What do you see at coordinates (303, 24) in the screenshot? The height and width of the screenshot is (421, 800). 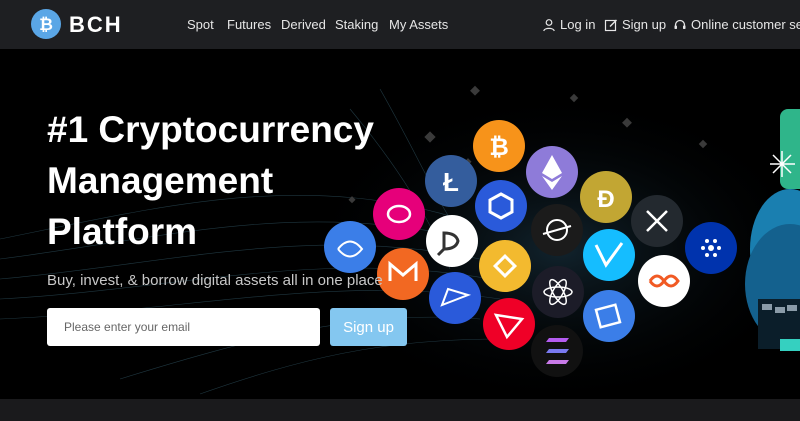 I see `nav-derived: Derived` at bounding box center [303, 24].